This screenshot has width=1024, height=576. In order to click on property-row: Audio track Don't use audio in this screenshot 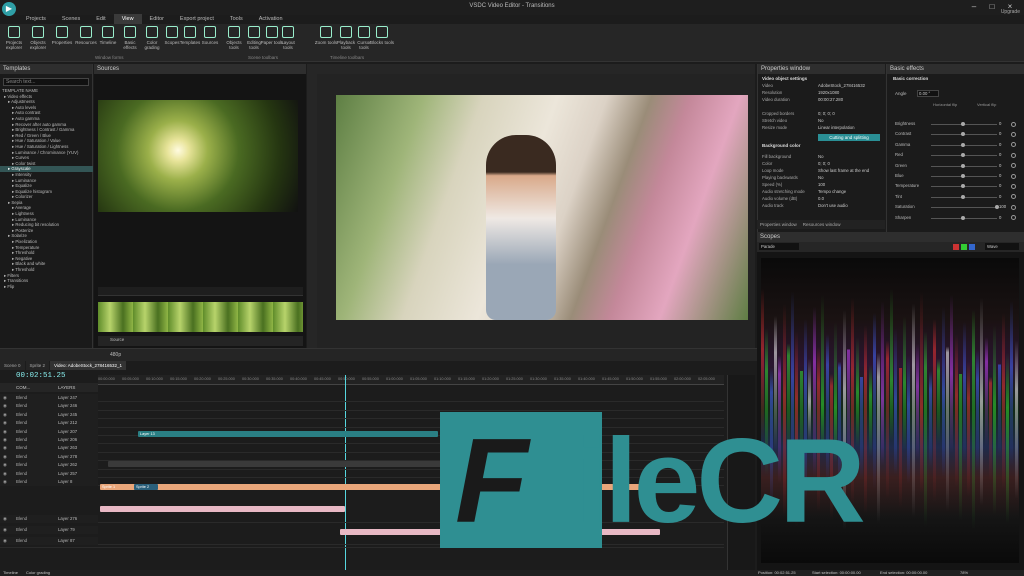, I will do `click(823, 205)`.